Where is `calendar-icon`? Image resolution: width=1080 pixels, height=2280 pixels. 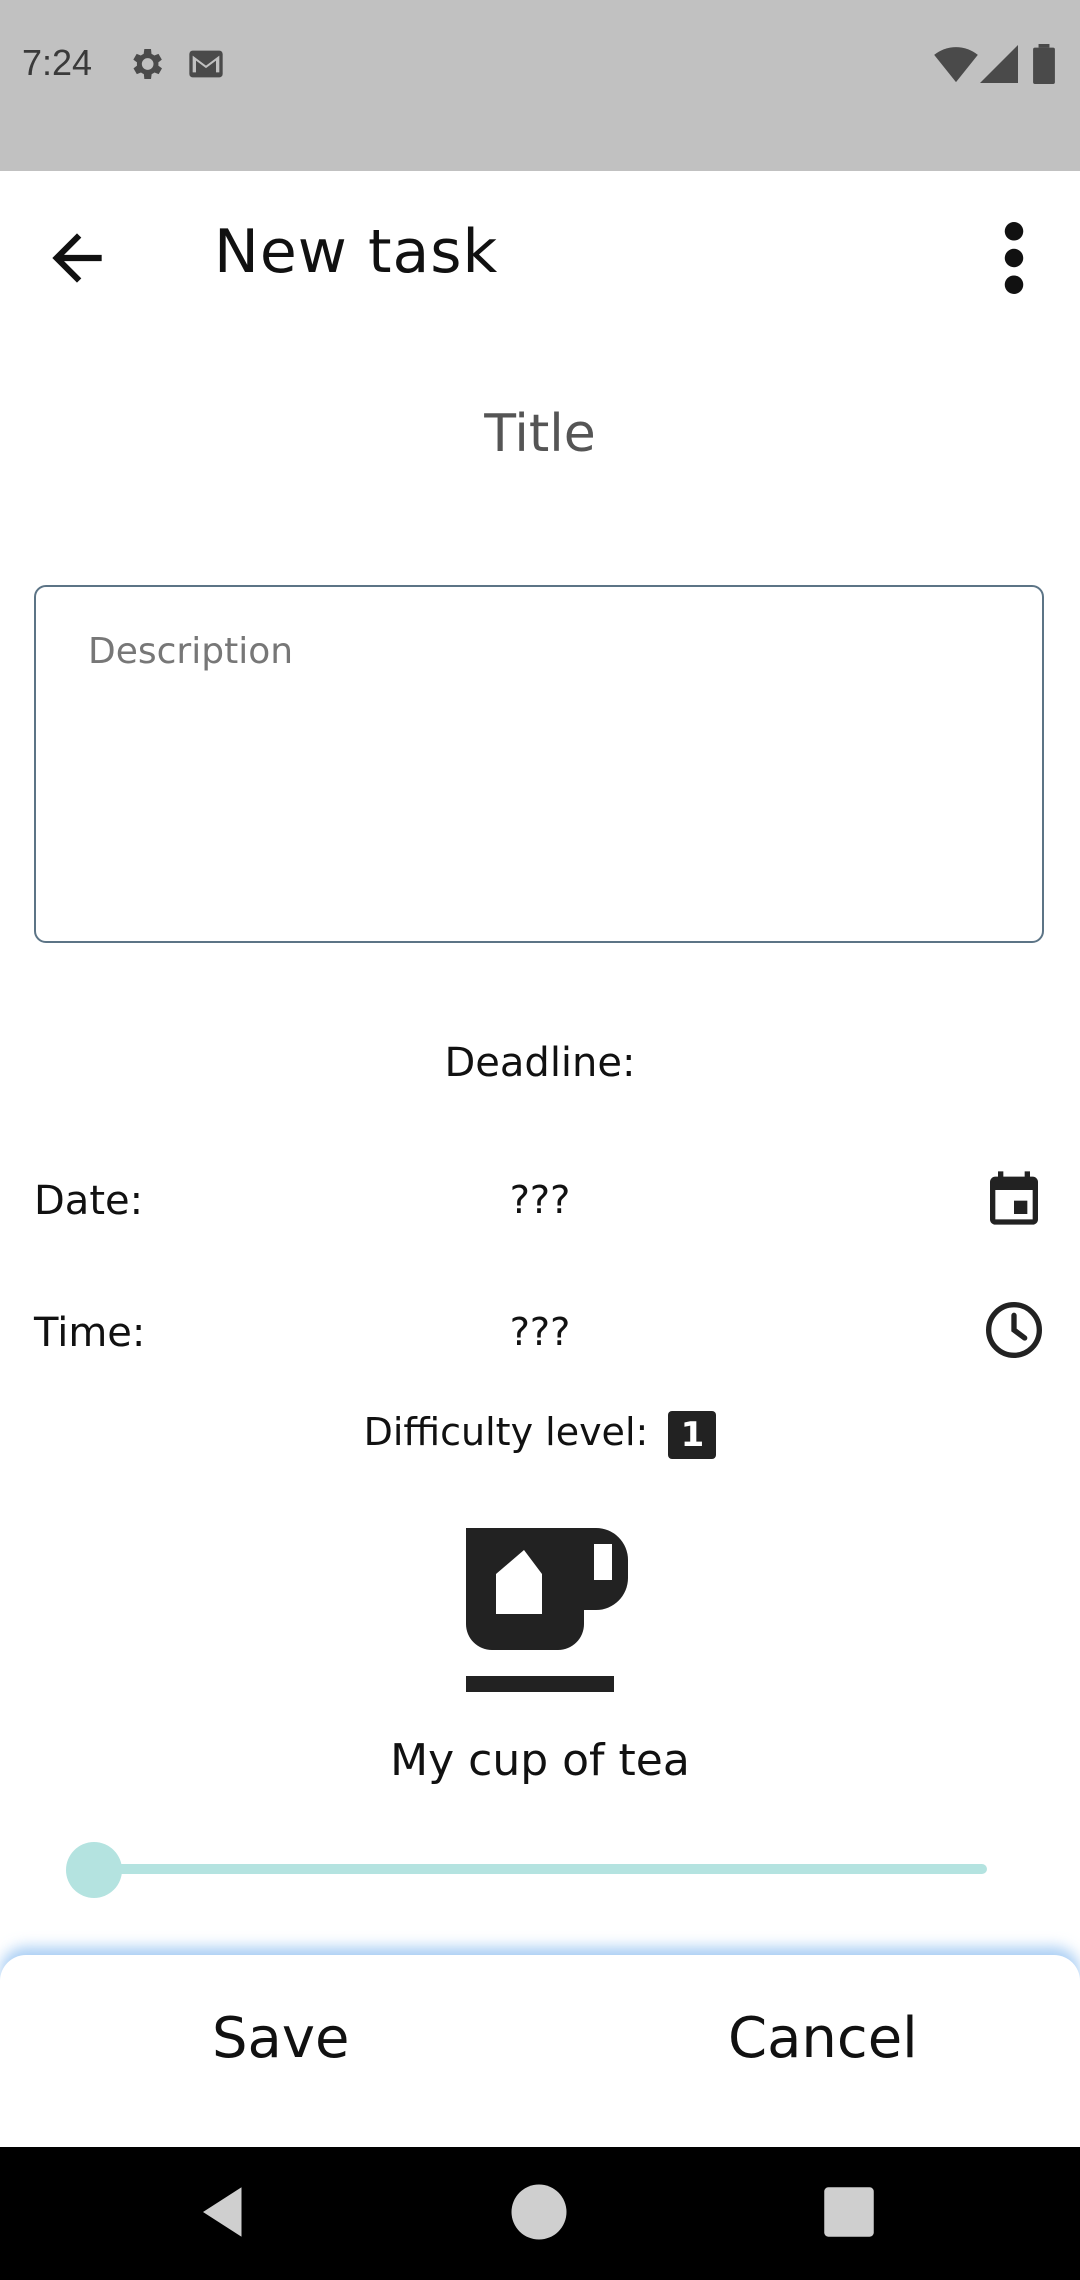 calendar-icon is located at coordinates (1014, 1198).